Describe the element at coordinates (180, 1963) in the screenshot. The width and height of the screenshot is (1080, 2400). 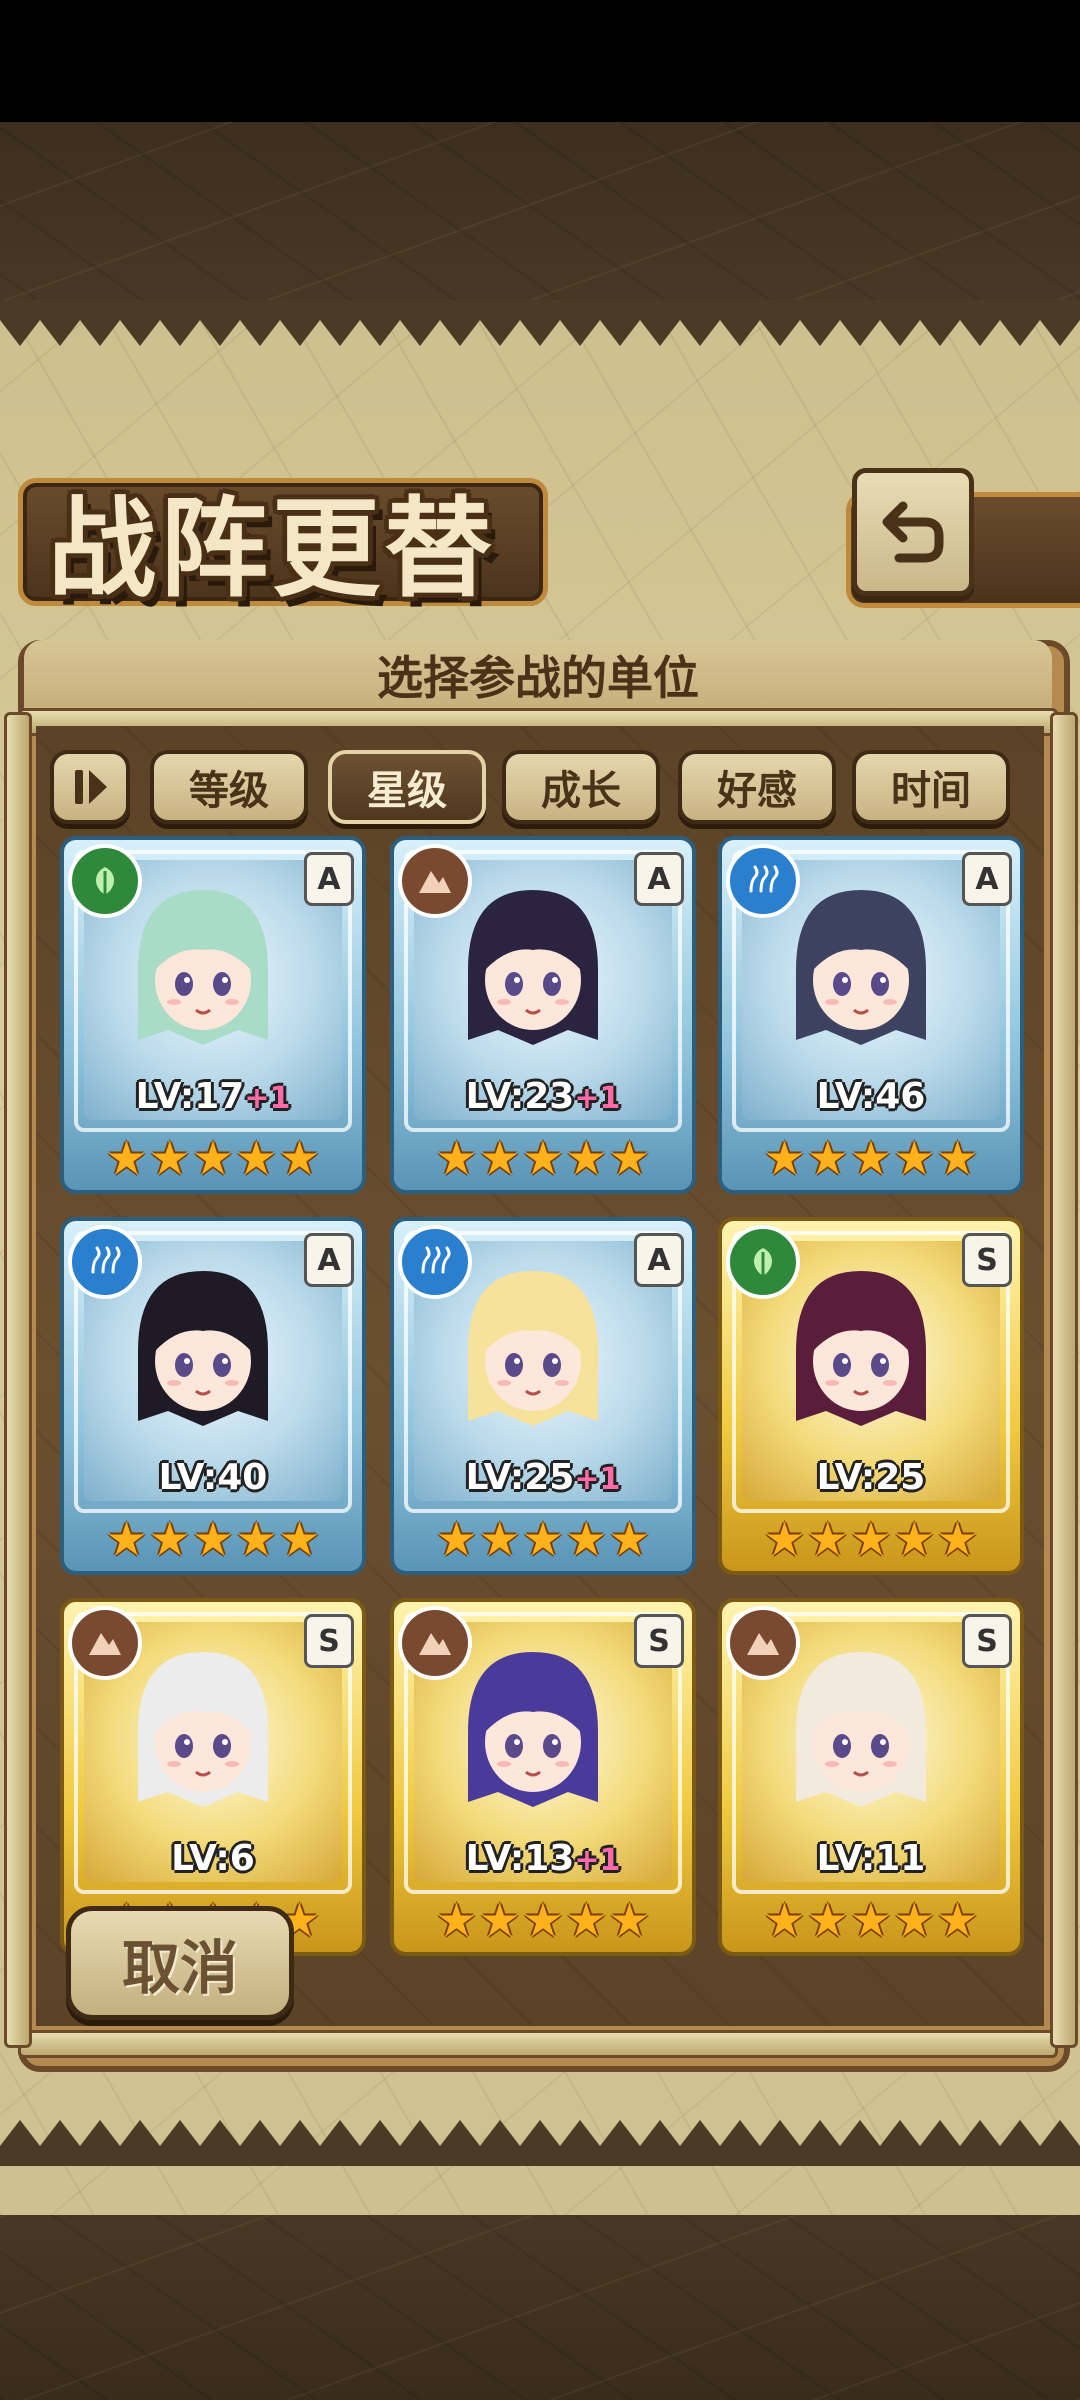
I see `cancel-button: 取消` at that location.